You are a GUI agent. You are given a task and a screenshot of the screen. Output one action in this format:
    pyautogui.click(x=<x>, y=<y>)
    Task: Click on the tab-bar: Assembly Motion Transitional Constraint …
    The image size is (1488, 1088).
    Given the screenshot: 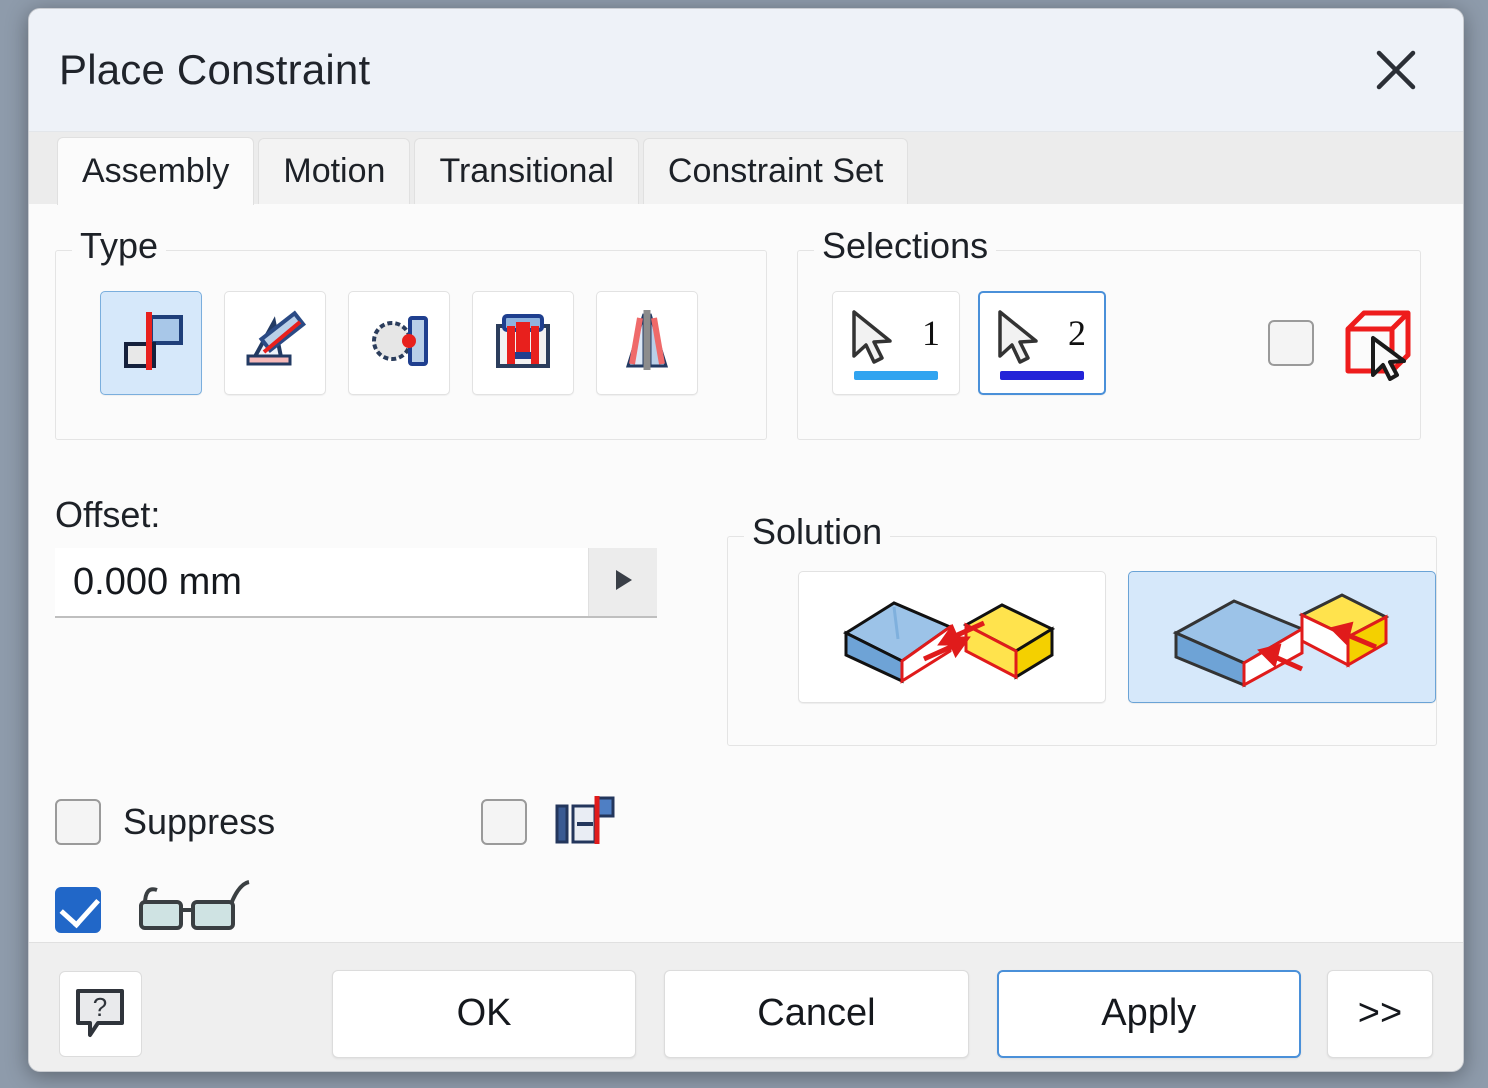 What is the action you would take?
    pyautogui.click(x=746, y=168)
    